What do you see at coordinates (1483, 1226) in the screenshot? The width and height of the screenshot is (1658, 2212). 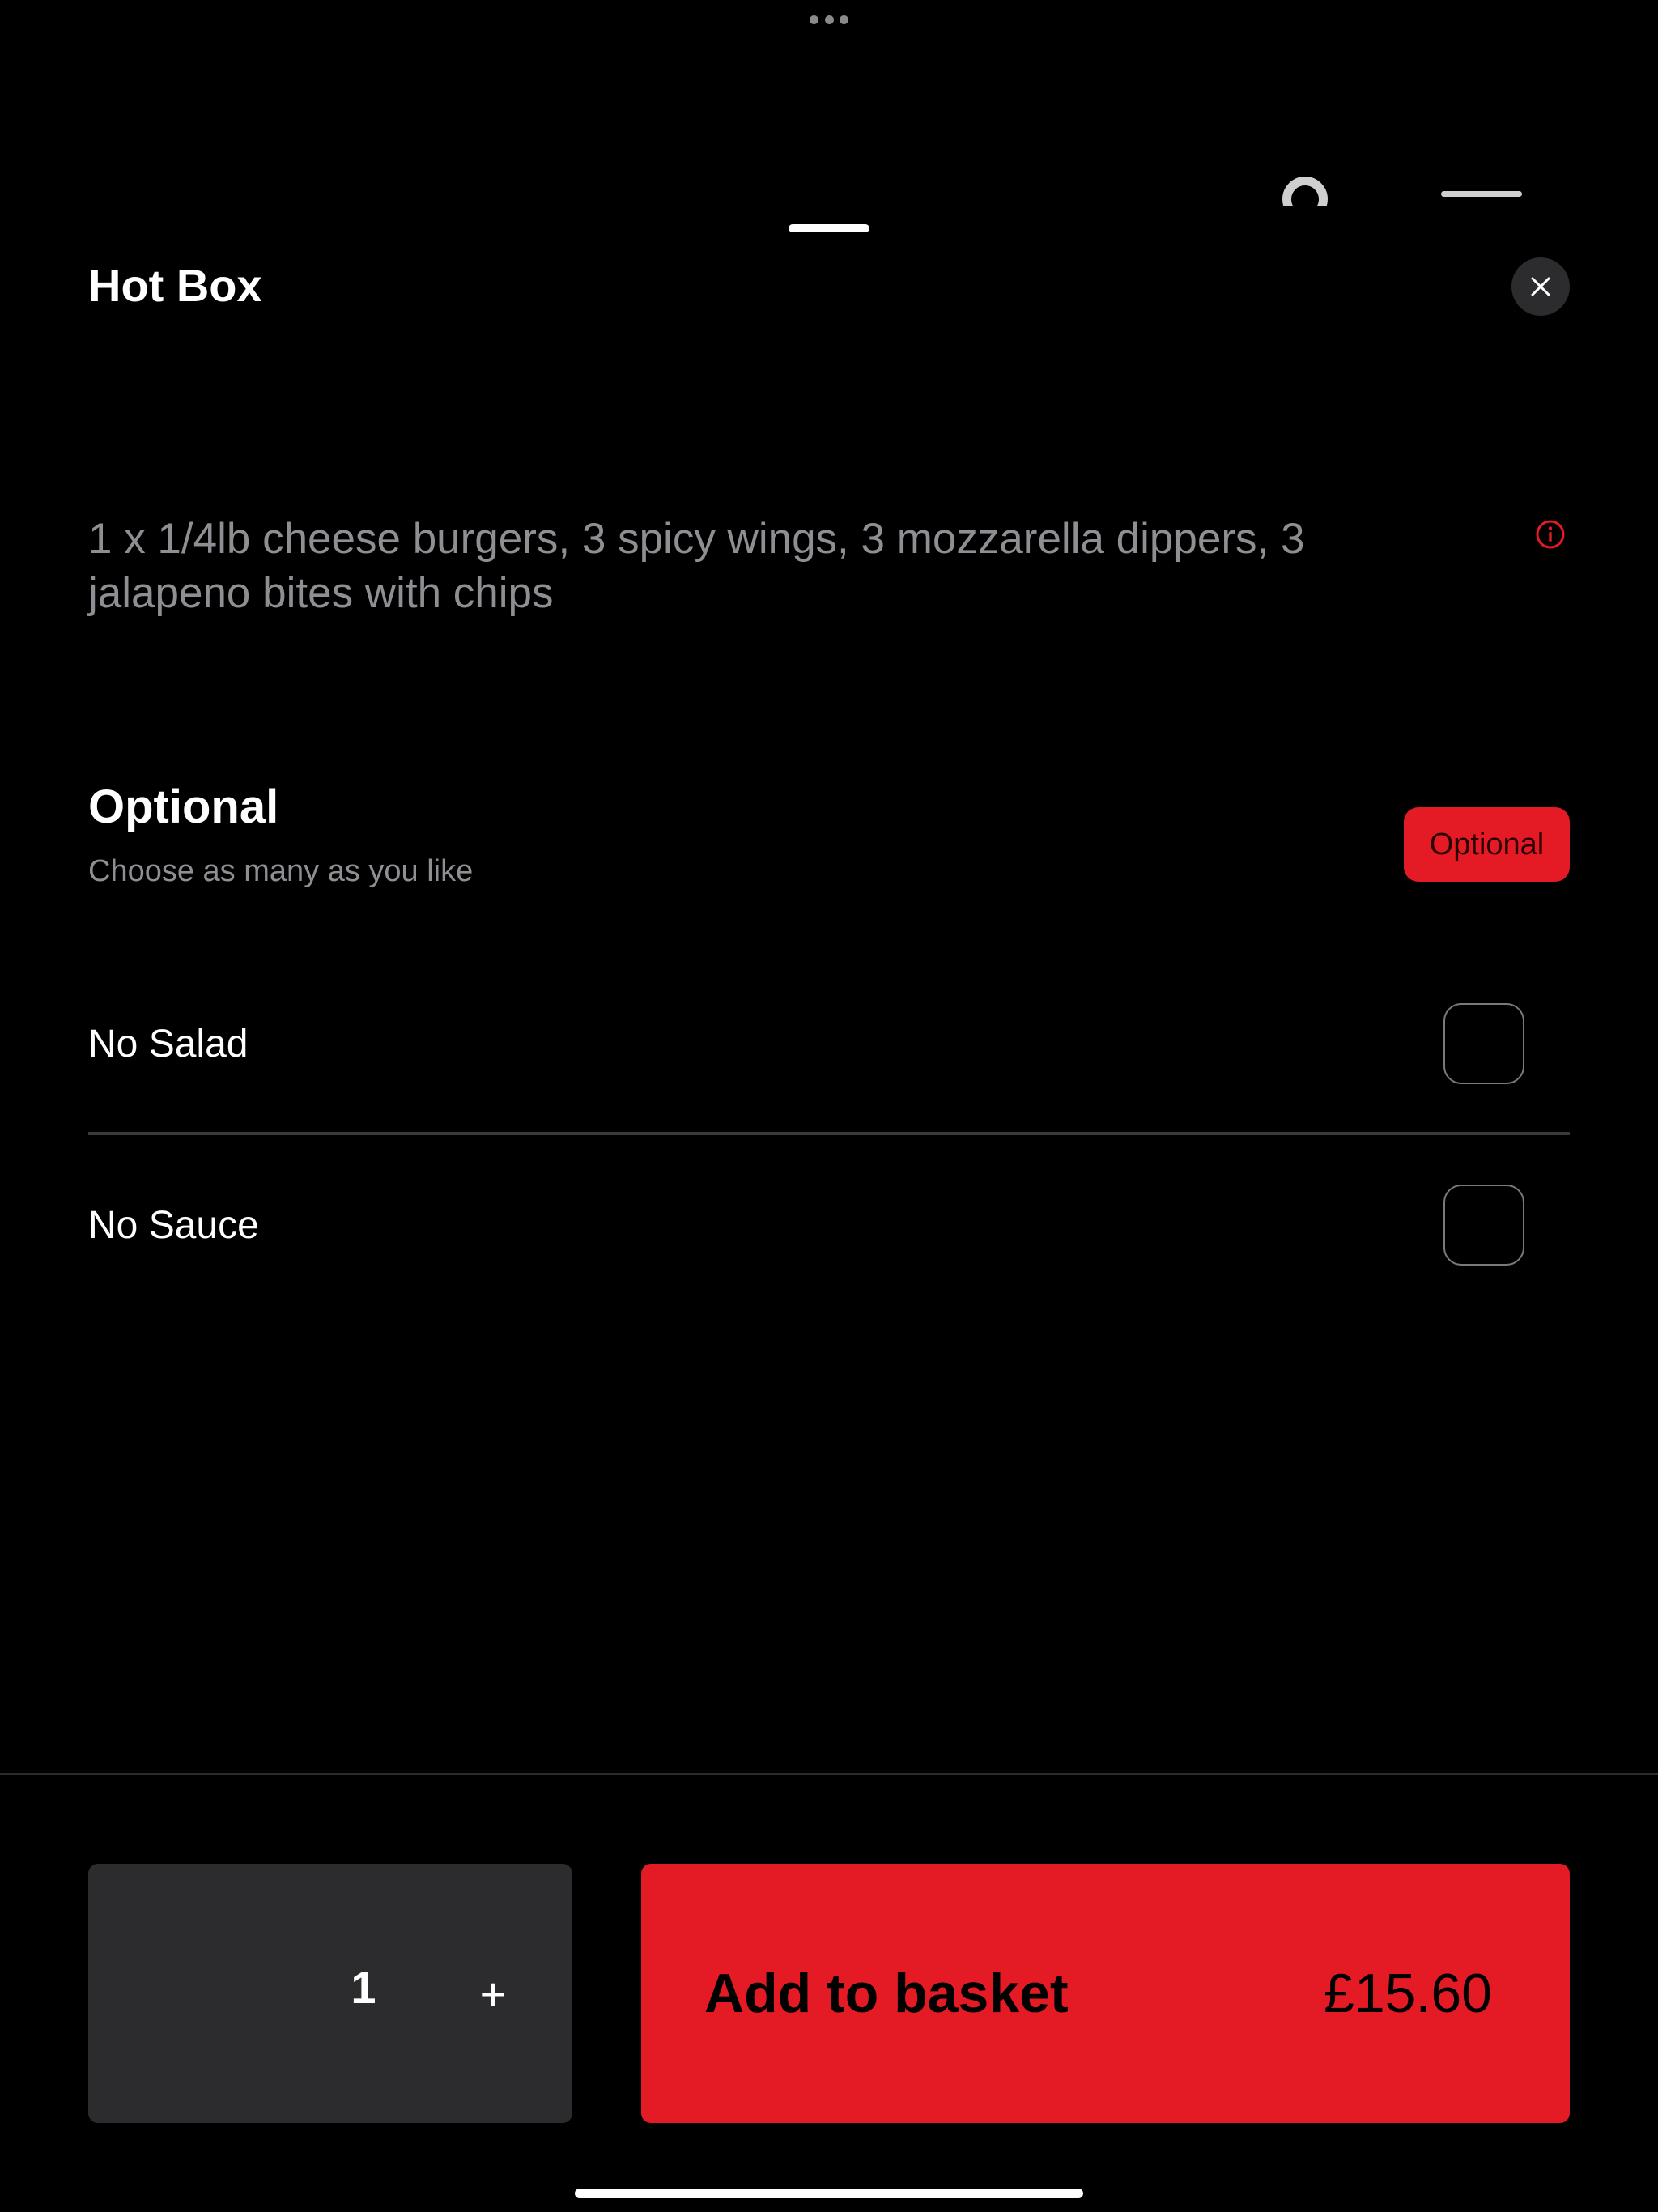 I see `no-sauce-checkbox` at bounding box center [1483, 1226].